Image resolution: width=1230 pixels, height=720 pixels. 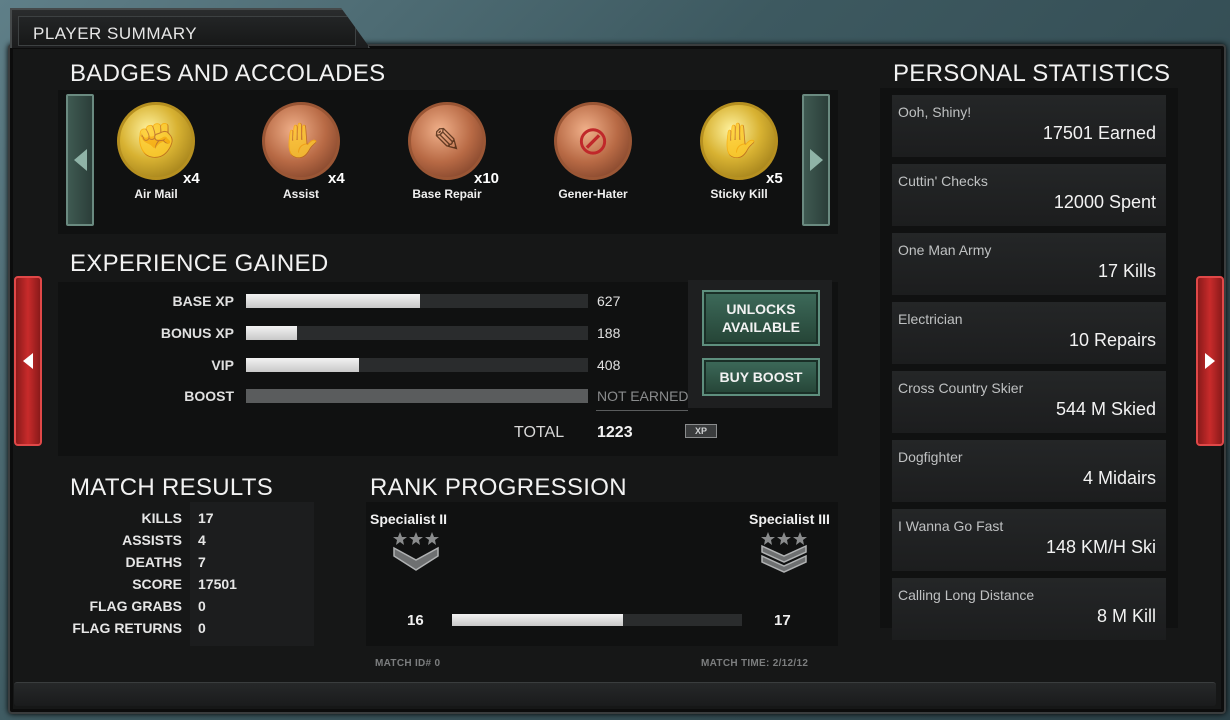 I want to click on next-rank-name: Specialist III, so click(x=789, y=519).